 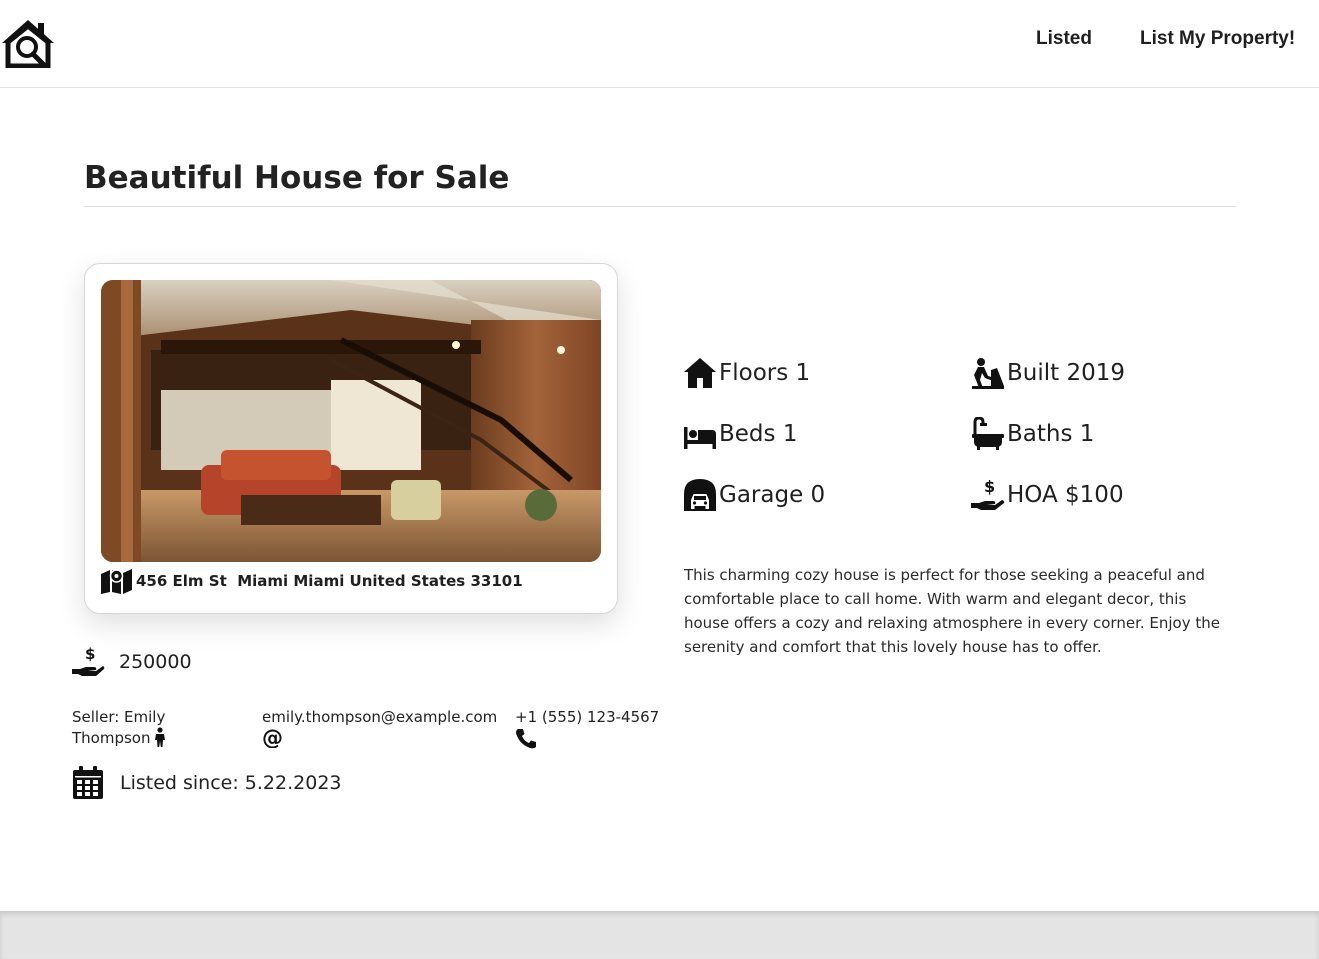 I want to click on garage-car-icon, so click(x=700, y=495).